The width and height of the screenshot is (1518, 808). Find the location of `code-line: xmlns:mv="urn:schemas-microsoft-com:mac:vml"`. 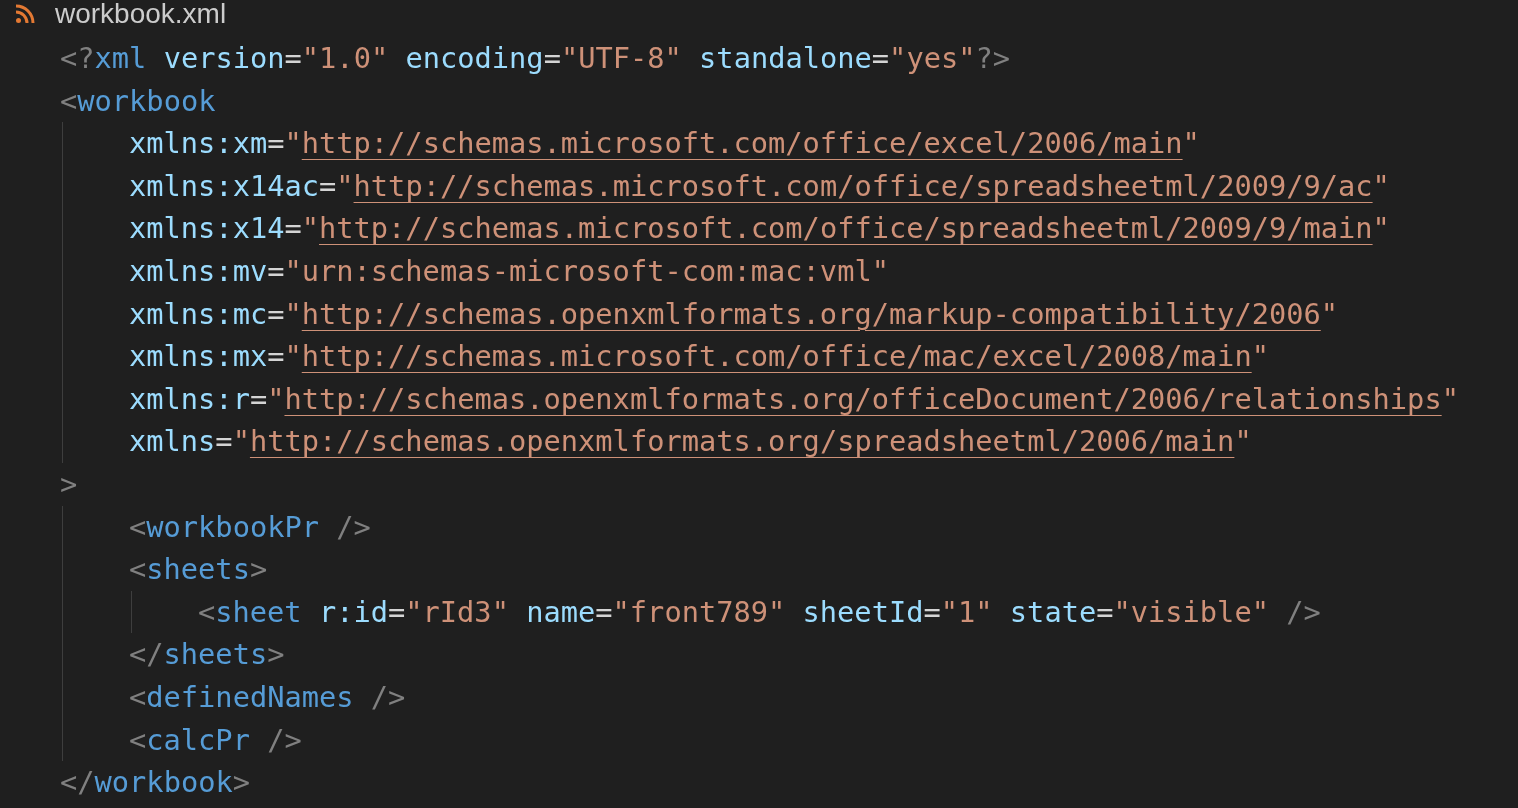

code-line: xmlns:mv="urn:schemas-microsoft-com:mac:vml" is located at coordinates (509, 270).